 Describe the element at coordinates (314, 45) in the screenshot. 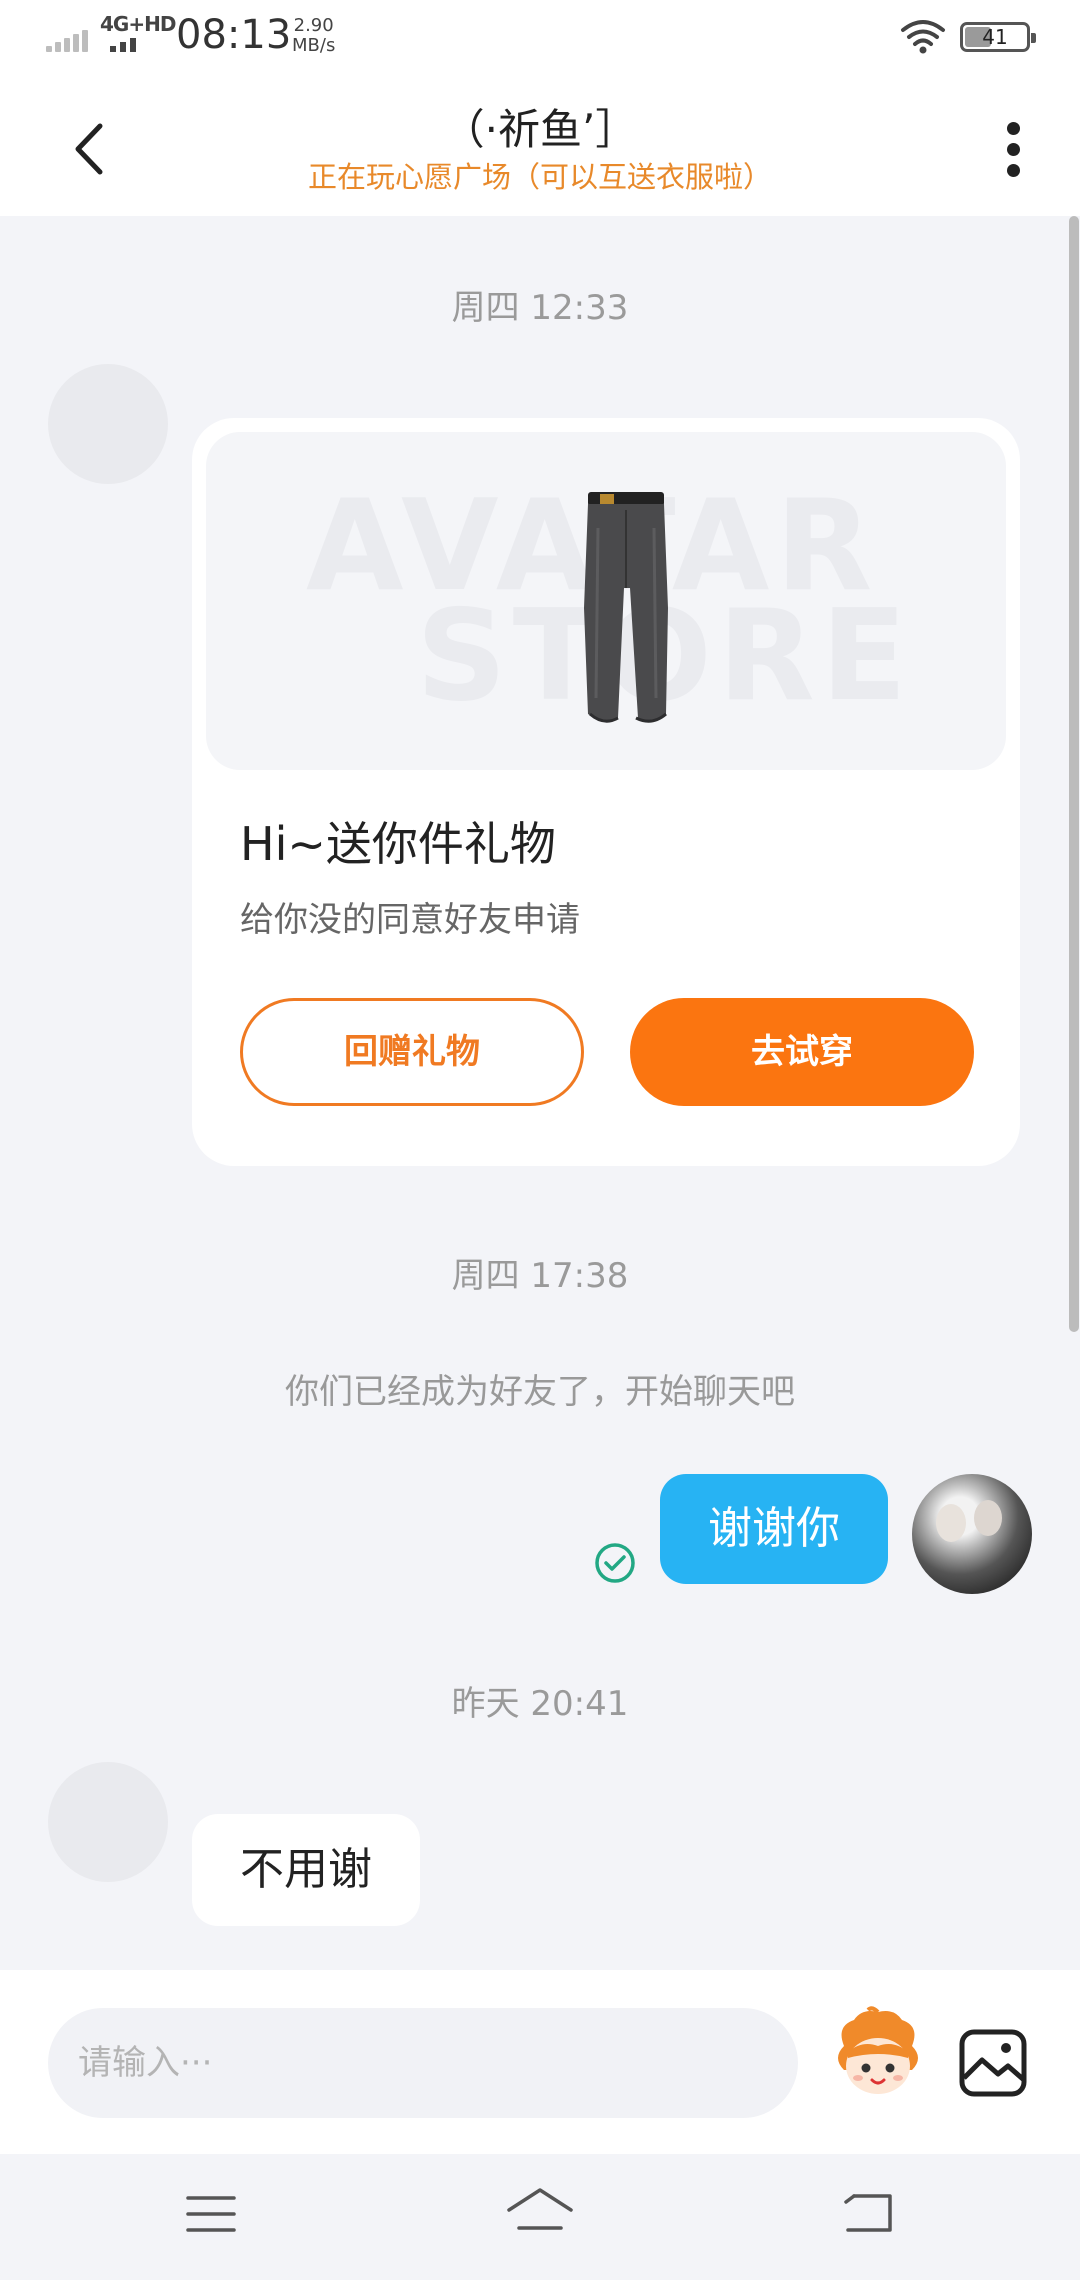

I see `network-speed-unit: MB/s` at that location.